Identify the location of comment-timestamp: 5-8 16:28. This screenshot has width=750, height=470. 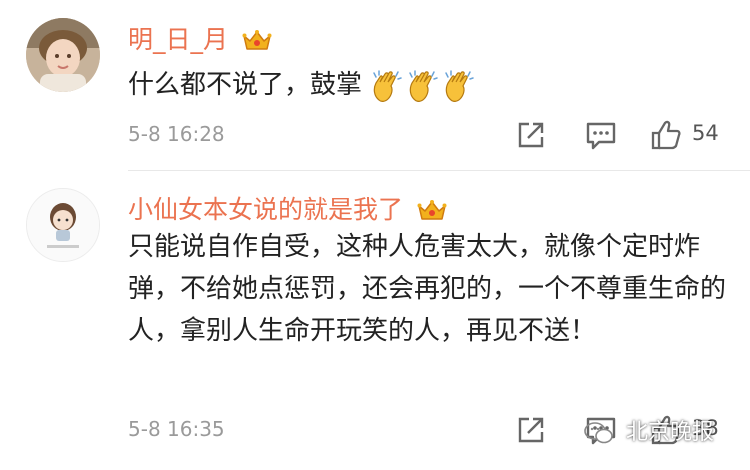
(176, 134).